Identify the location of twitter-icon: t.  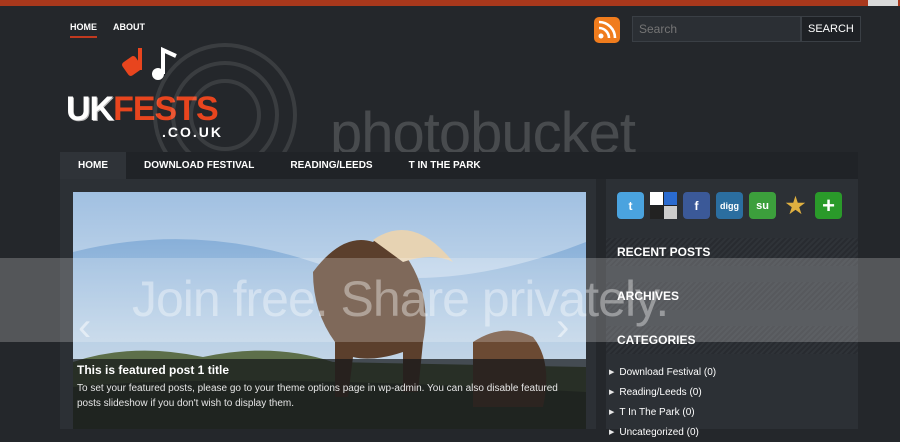
(630, 205).